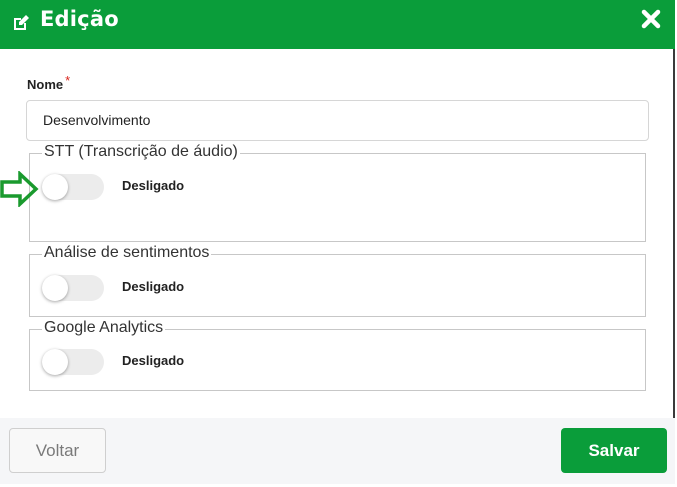 Image resolution: width=677 pixels, height=487 pixels. What do you see at coordinates (614, 450) in the screenshot?
I see `save-button: Salvar` at bounding box center [614, 450].